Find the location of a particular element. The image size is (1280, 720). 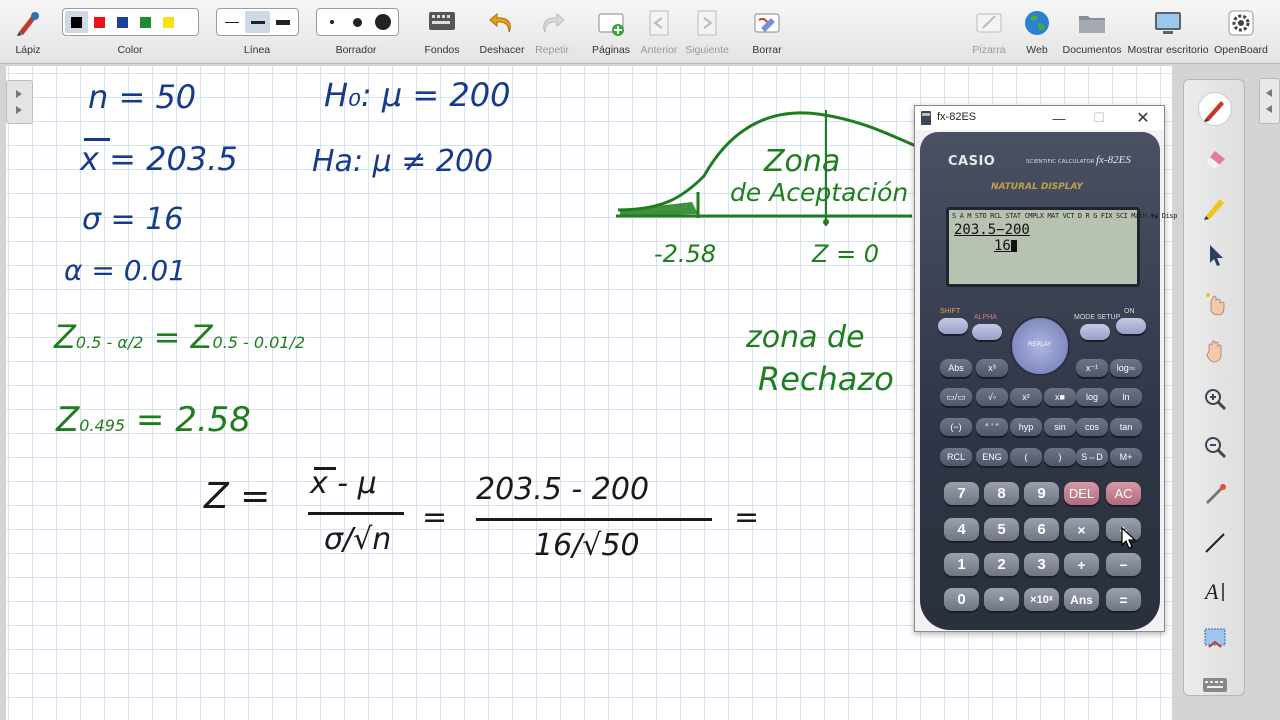

backgrounds-button: Fondos is located at coordinates (442, 32).